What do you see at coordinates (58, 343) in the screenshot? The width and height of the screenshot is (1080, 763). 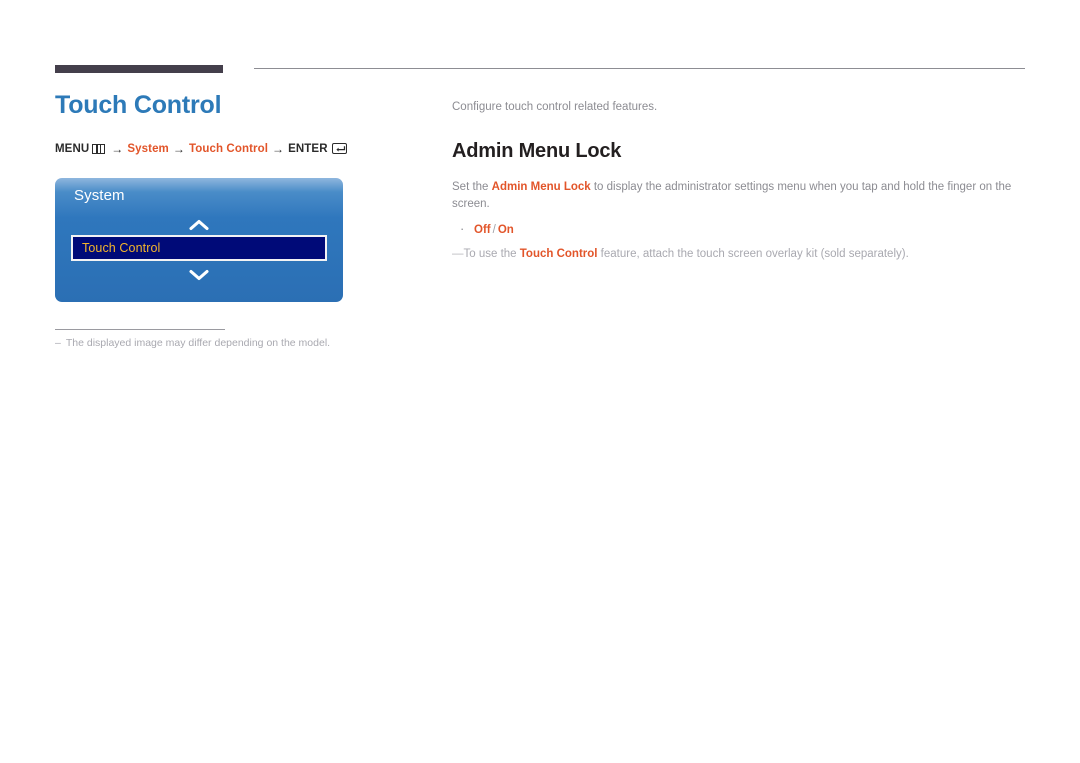 I see `footnote-dash: –` at bounding box center [58, 343].